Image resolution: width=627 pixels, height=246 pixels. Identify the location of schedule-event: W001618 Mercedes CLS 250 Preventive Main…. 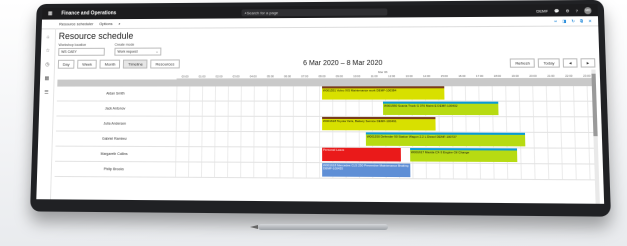
(366, 170).